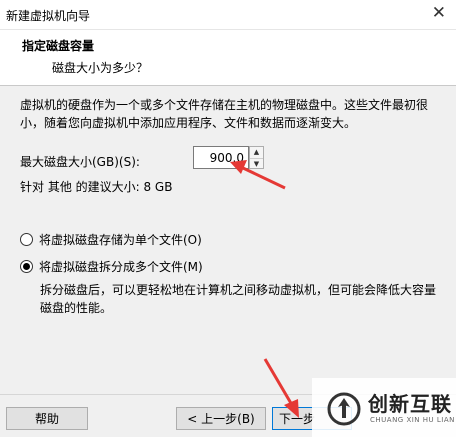 This screenshot has height=437, width=456. I want to click on split-files-radio, so click(26, 266).